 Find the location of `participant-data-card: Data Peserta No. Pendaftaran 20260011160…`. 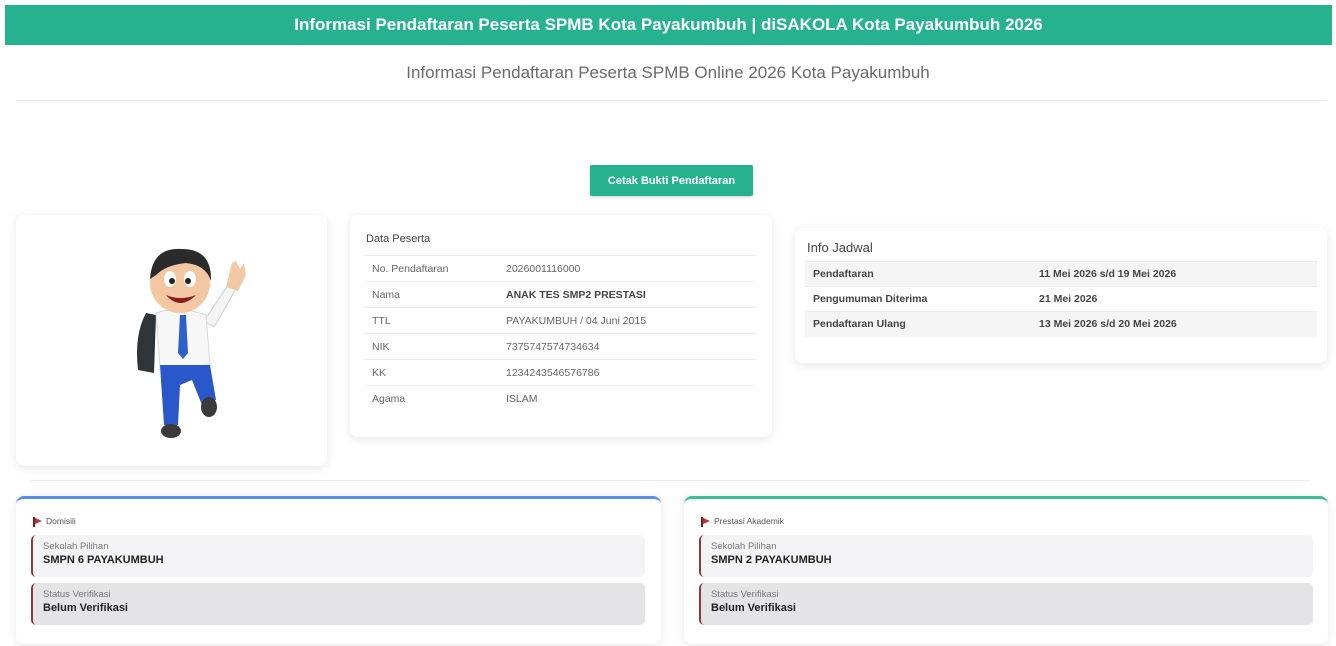

participant-data-card: Data Peserta No. Pendaftaran 20260011160… is located at coordinates (561, 326).